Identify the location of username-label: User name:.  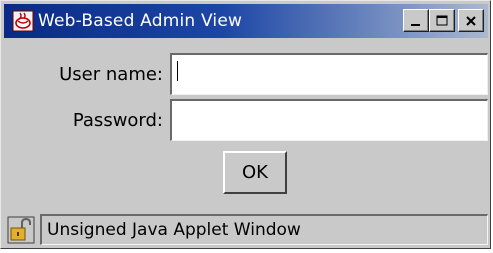
(111, 74).